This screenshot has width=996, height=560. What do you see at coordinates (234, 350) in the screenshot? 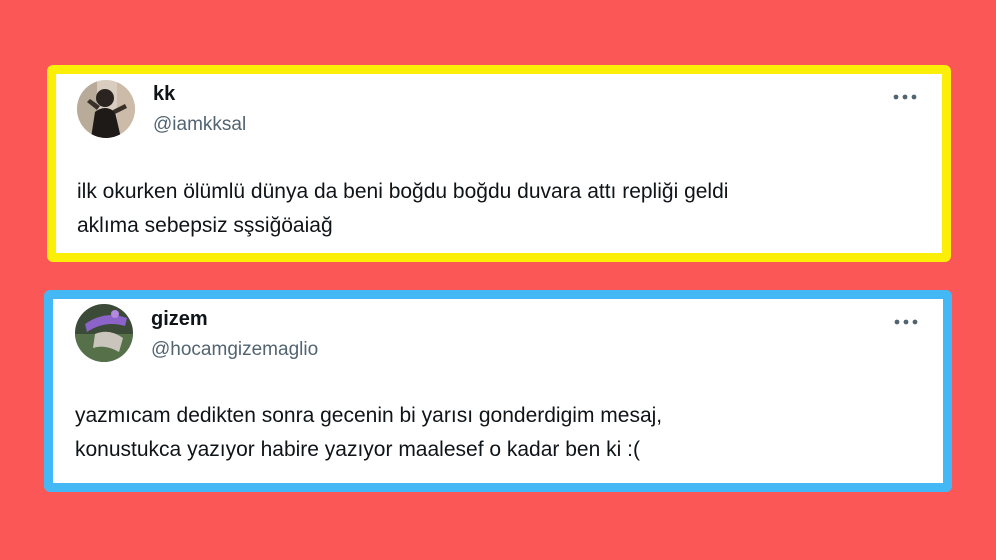
I see `username-handle: @hocamgizemaglio` at bounding box center [234, 350].